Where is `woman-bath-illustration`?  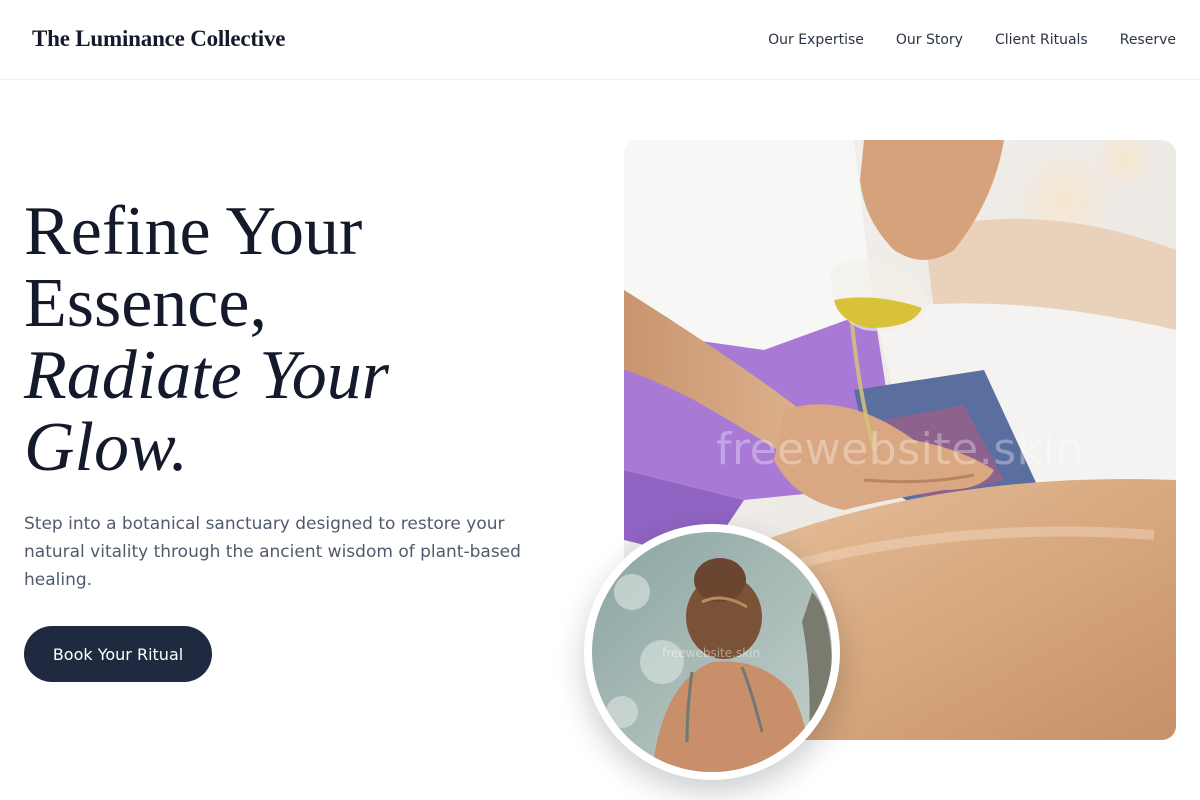 woman-bath-illustration is located at coordinates (712, 652).